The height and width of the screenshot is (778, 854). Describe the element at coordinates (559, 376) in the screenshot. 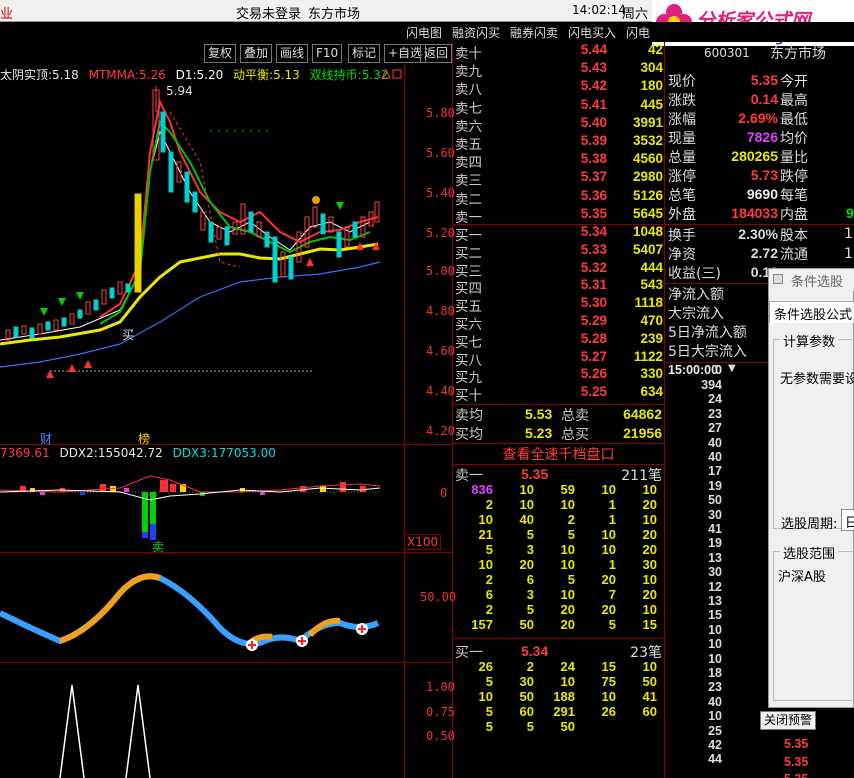

I see `buy-level-row: 买九 5.26 330` at that location.